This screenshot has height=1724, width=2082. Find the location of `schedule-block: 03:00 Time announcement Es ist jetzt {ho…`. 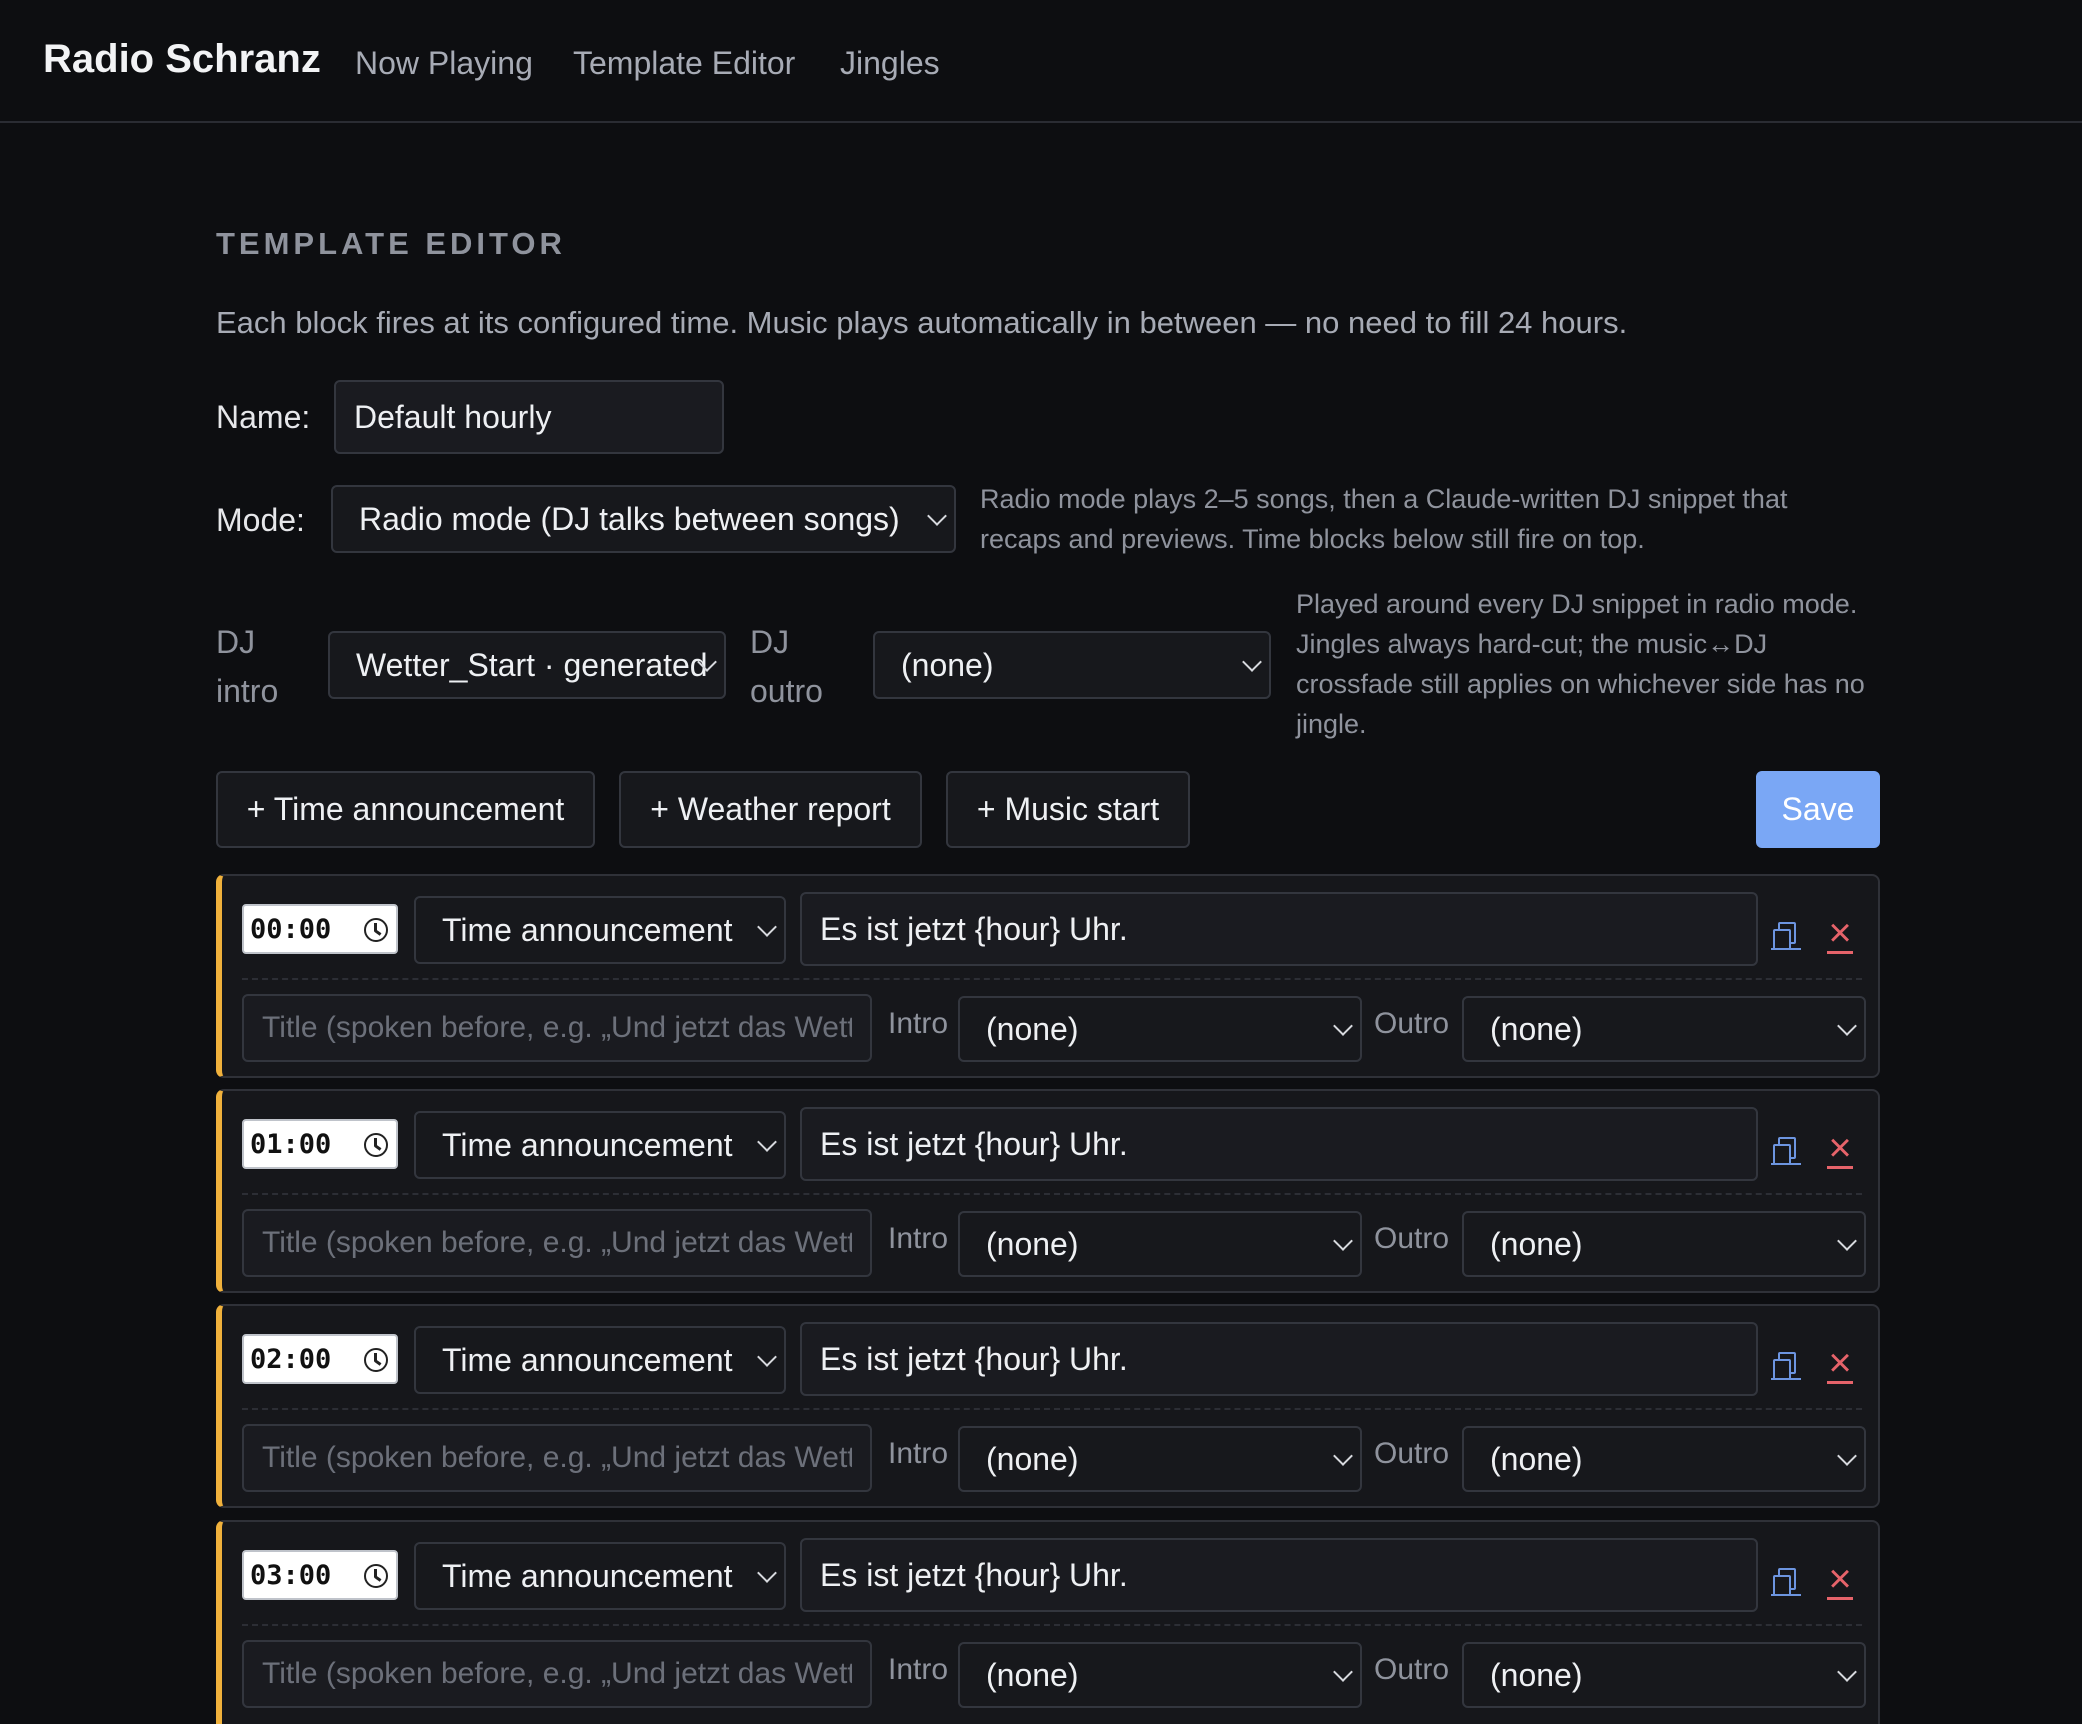

schedule-block: 03:00 Time announcement Es ist jetzt {ho… is located at coordinates (1048, 1622).